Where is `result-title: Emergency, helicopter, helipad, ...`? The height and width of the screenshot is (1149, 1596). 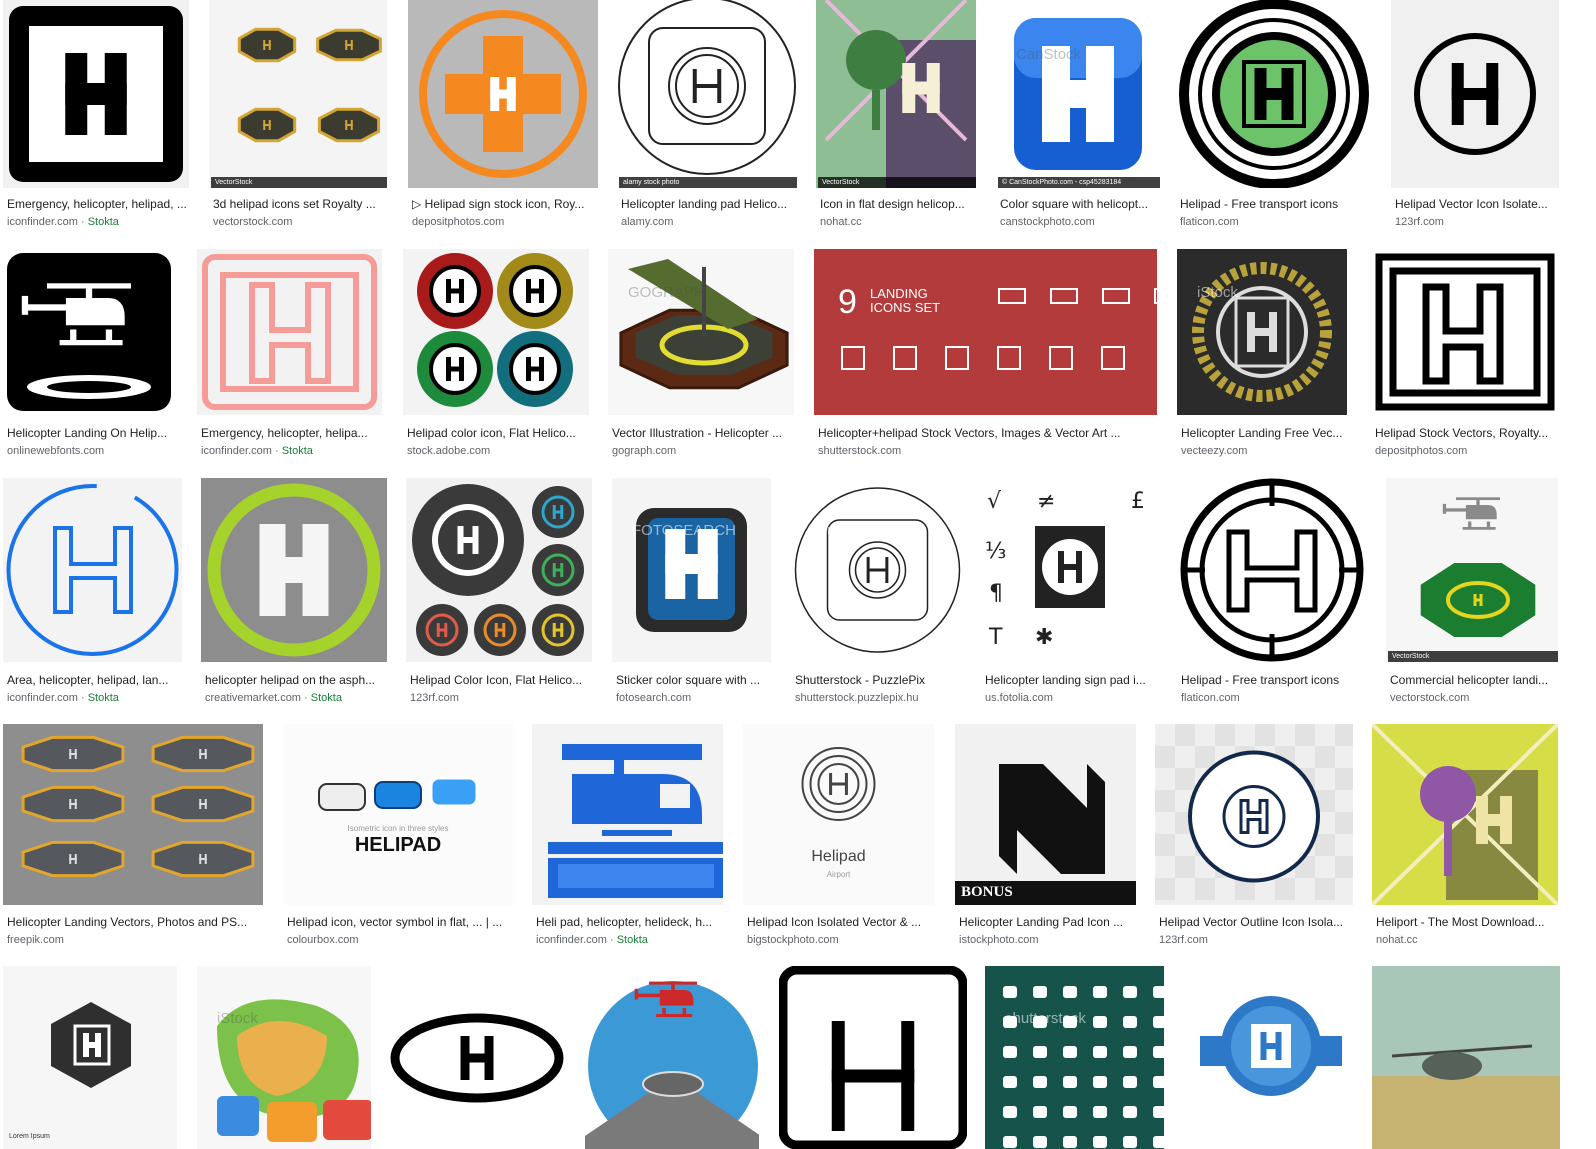 result-title: Emergency, helicopter, helipad, ... is located at coordinates (97, 204).